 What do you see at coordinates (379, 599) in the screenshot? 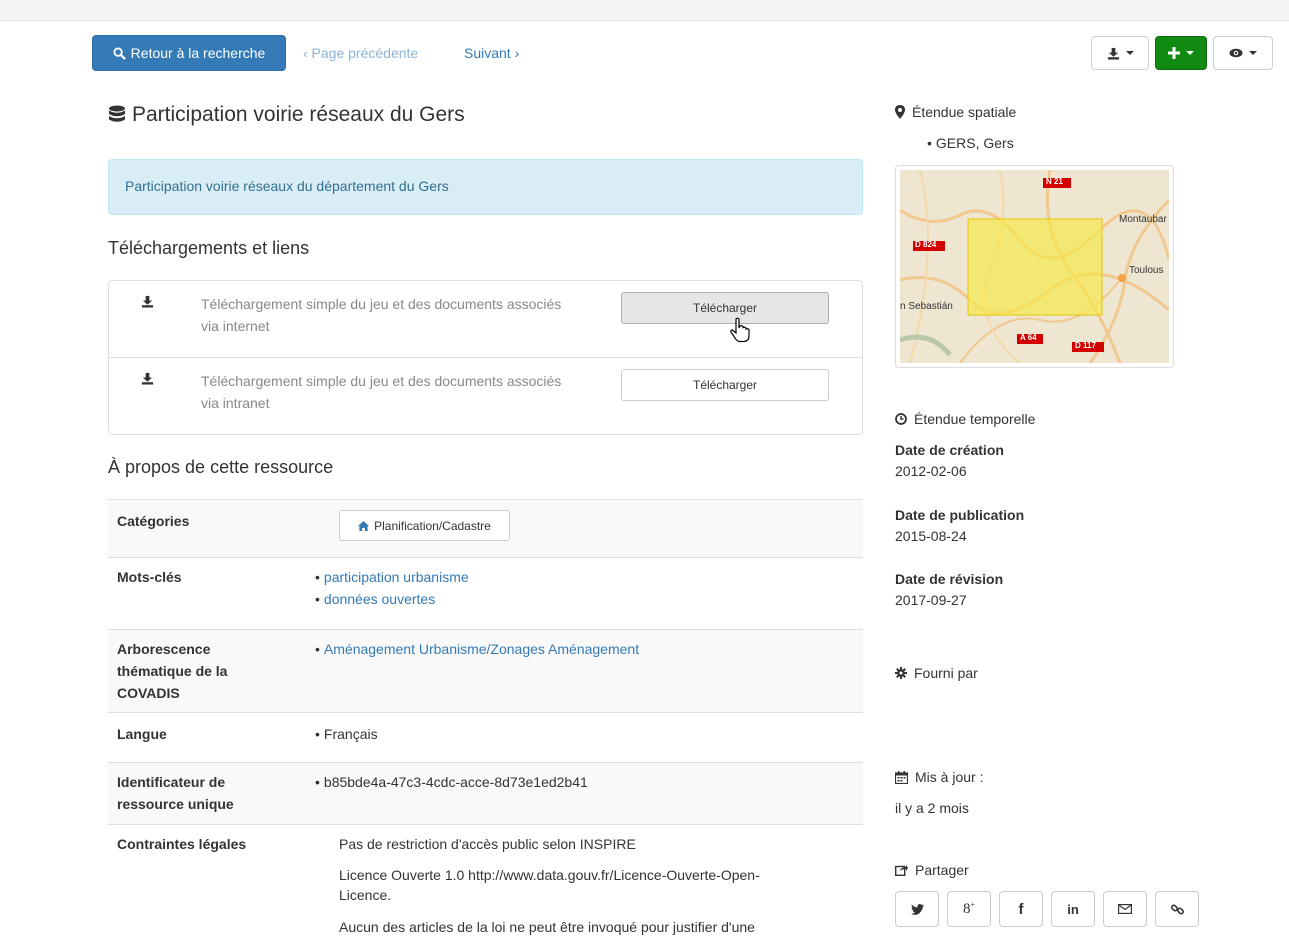
I see `keyword-link: données ouvertes` at bounding box center [379, 599].